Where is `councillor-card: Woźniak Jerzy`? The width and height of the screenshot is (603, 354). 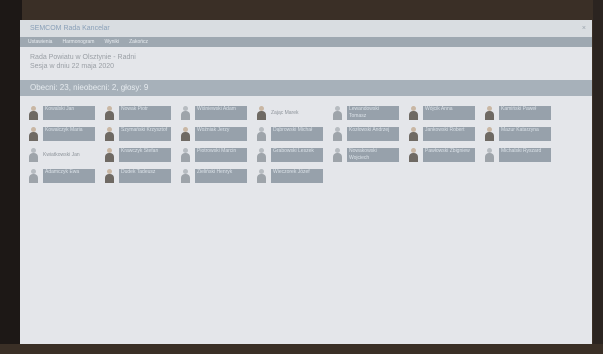 councillor-card: Woźniak Jerzy is located at coordinates (218, 133).